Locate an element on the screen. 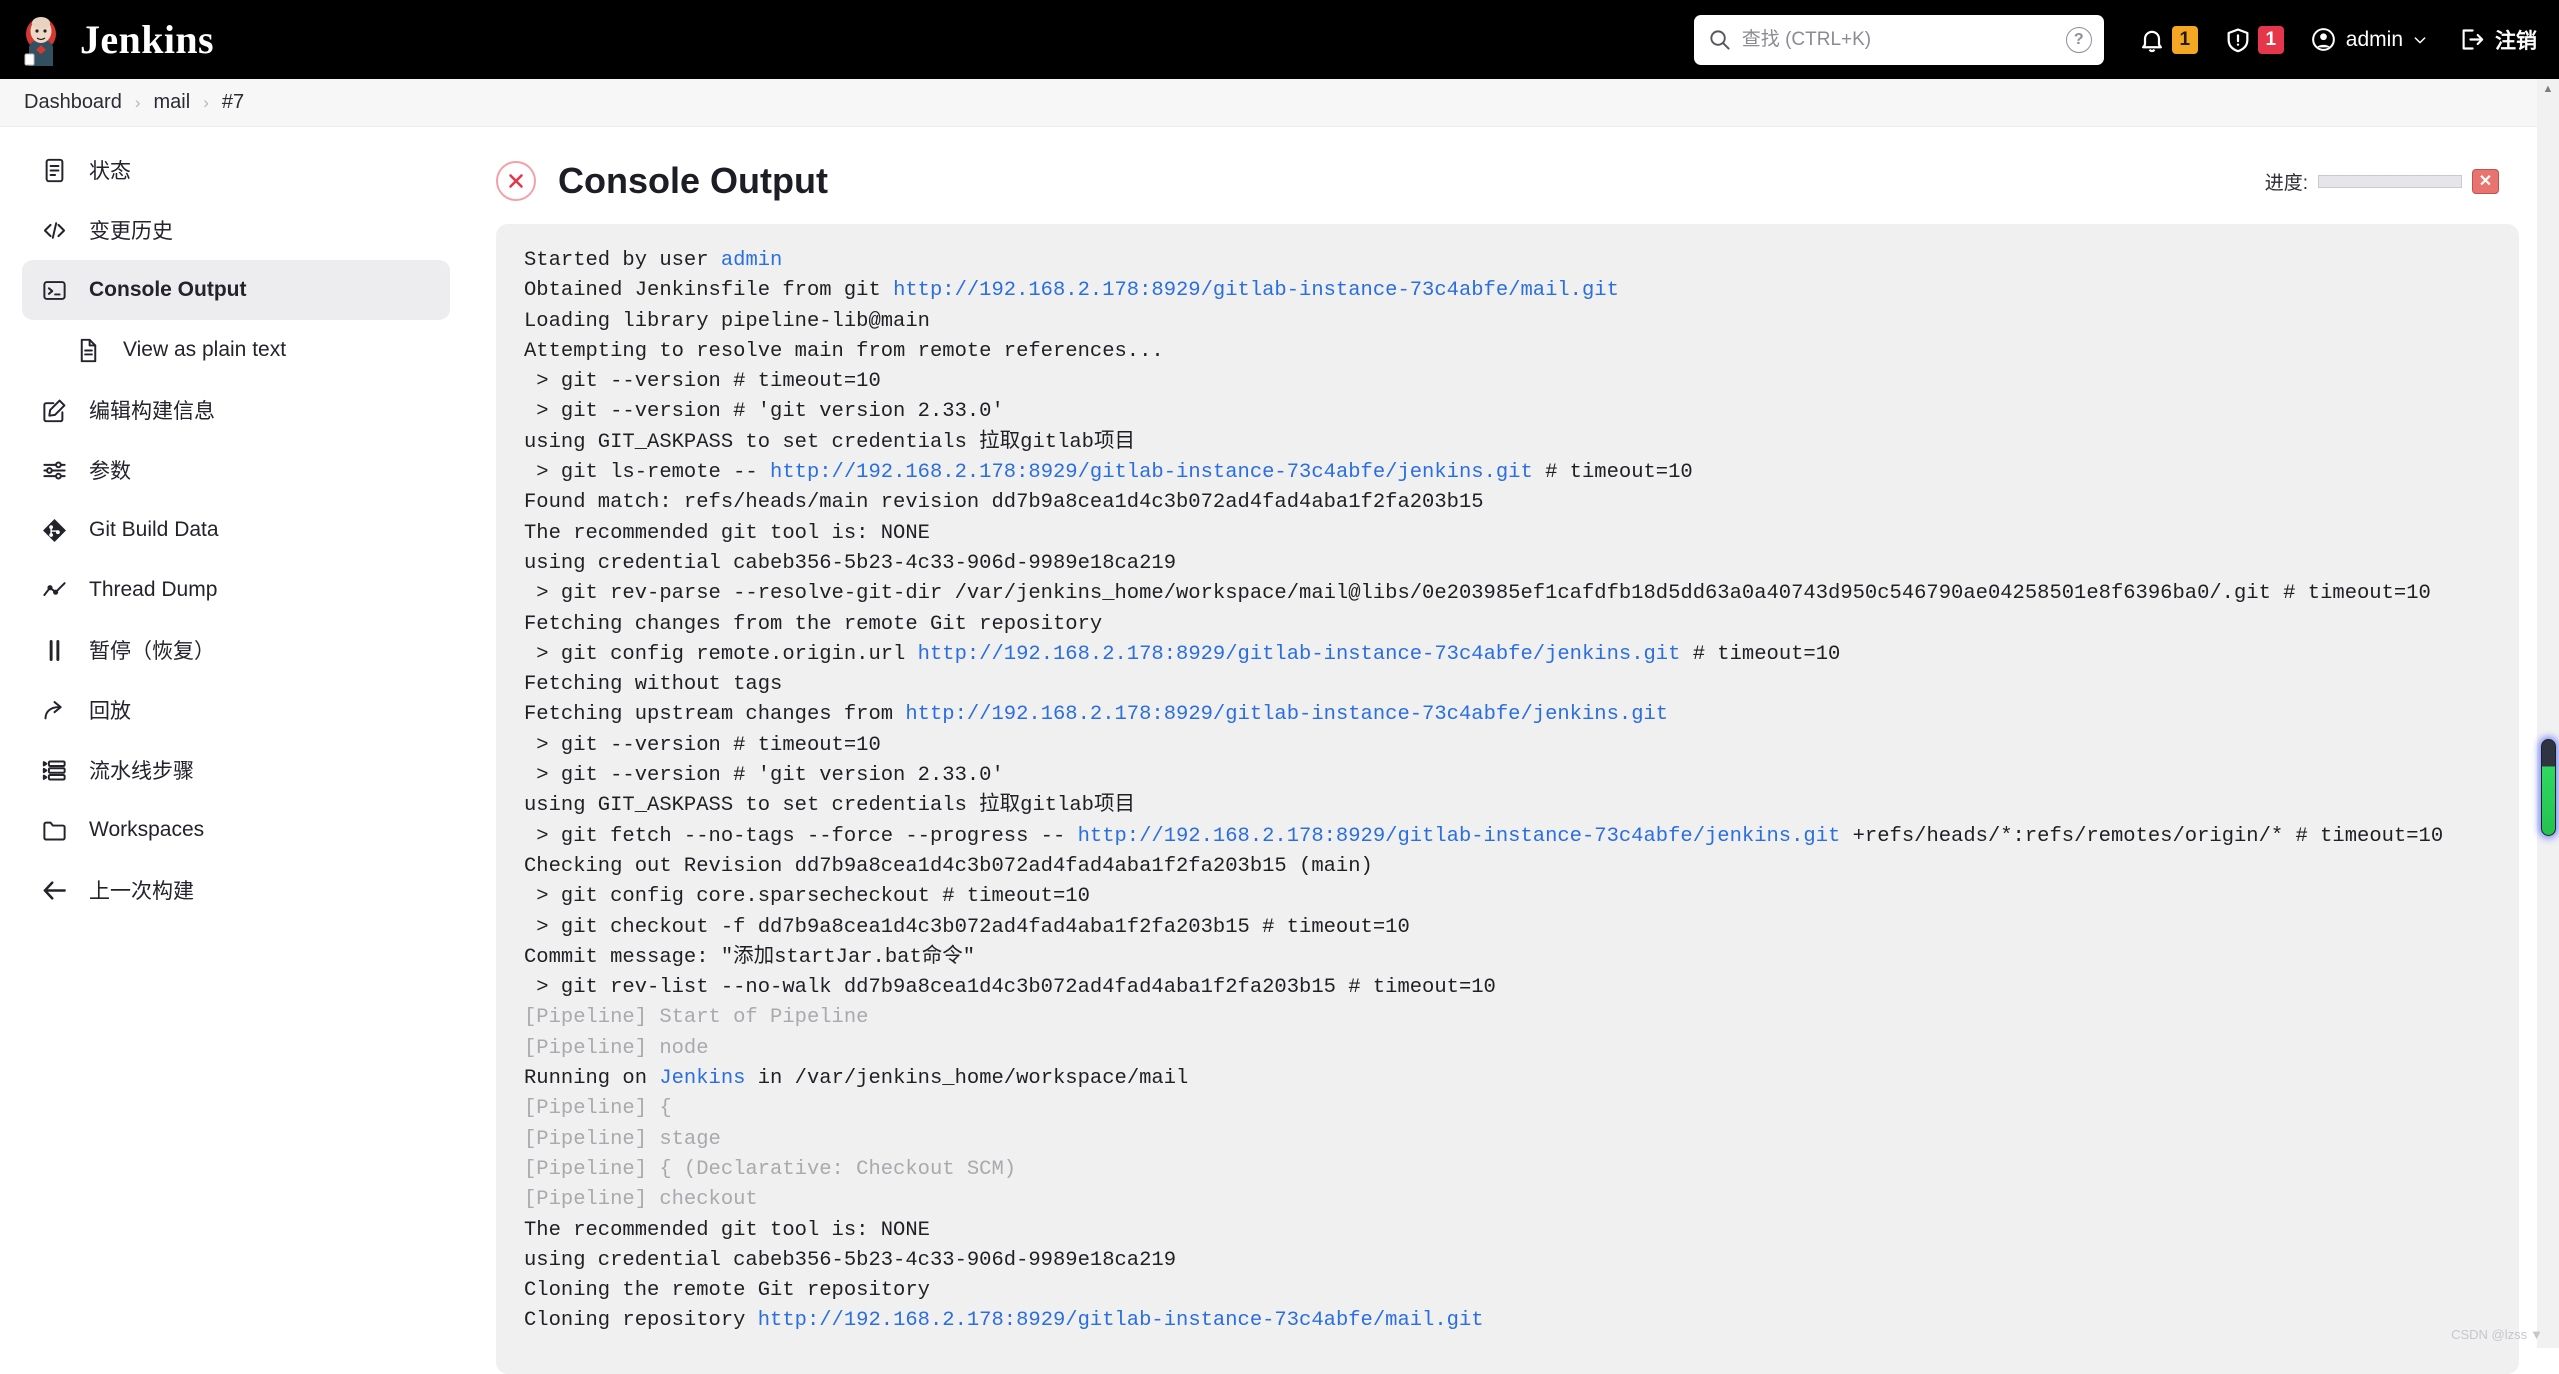 This screenshot has width=2559, height=1374. breadcrumb-item-dashboard: Dashboard is located at coordinates (73, 102).